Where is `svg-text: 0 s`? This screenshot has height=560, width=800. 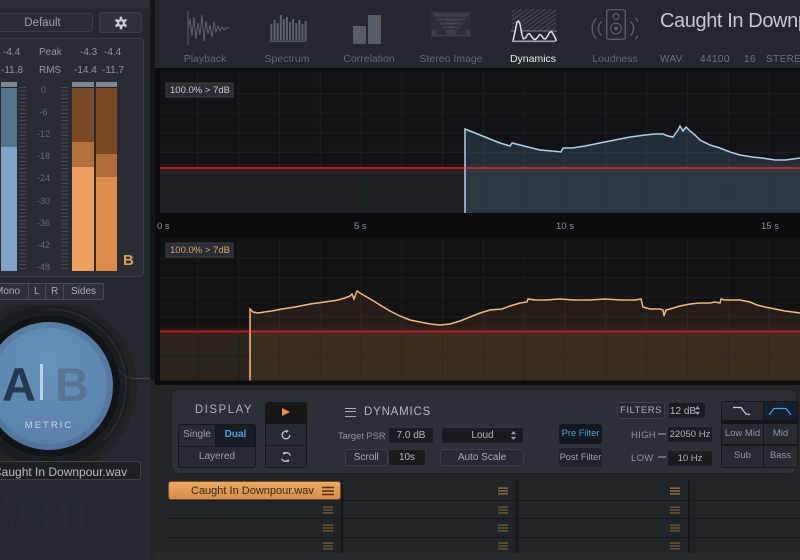 svg-text: 0 s is located at coordinates (163, 226).